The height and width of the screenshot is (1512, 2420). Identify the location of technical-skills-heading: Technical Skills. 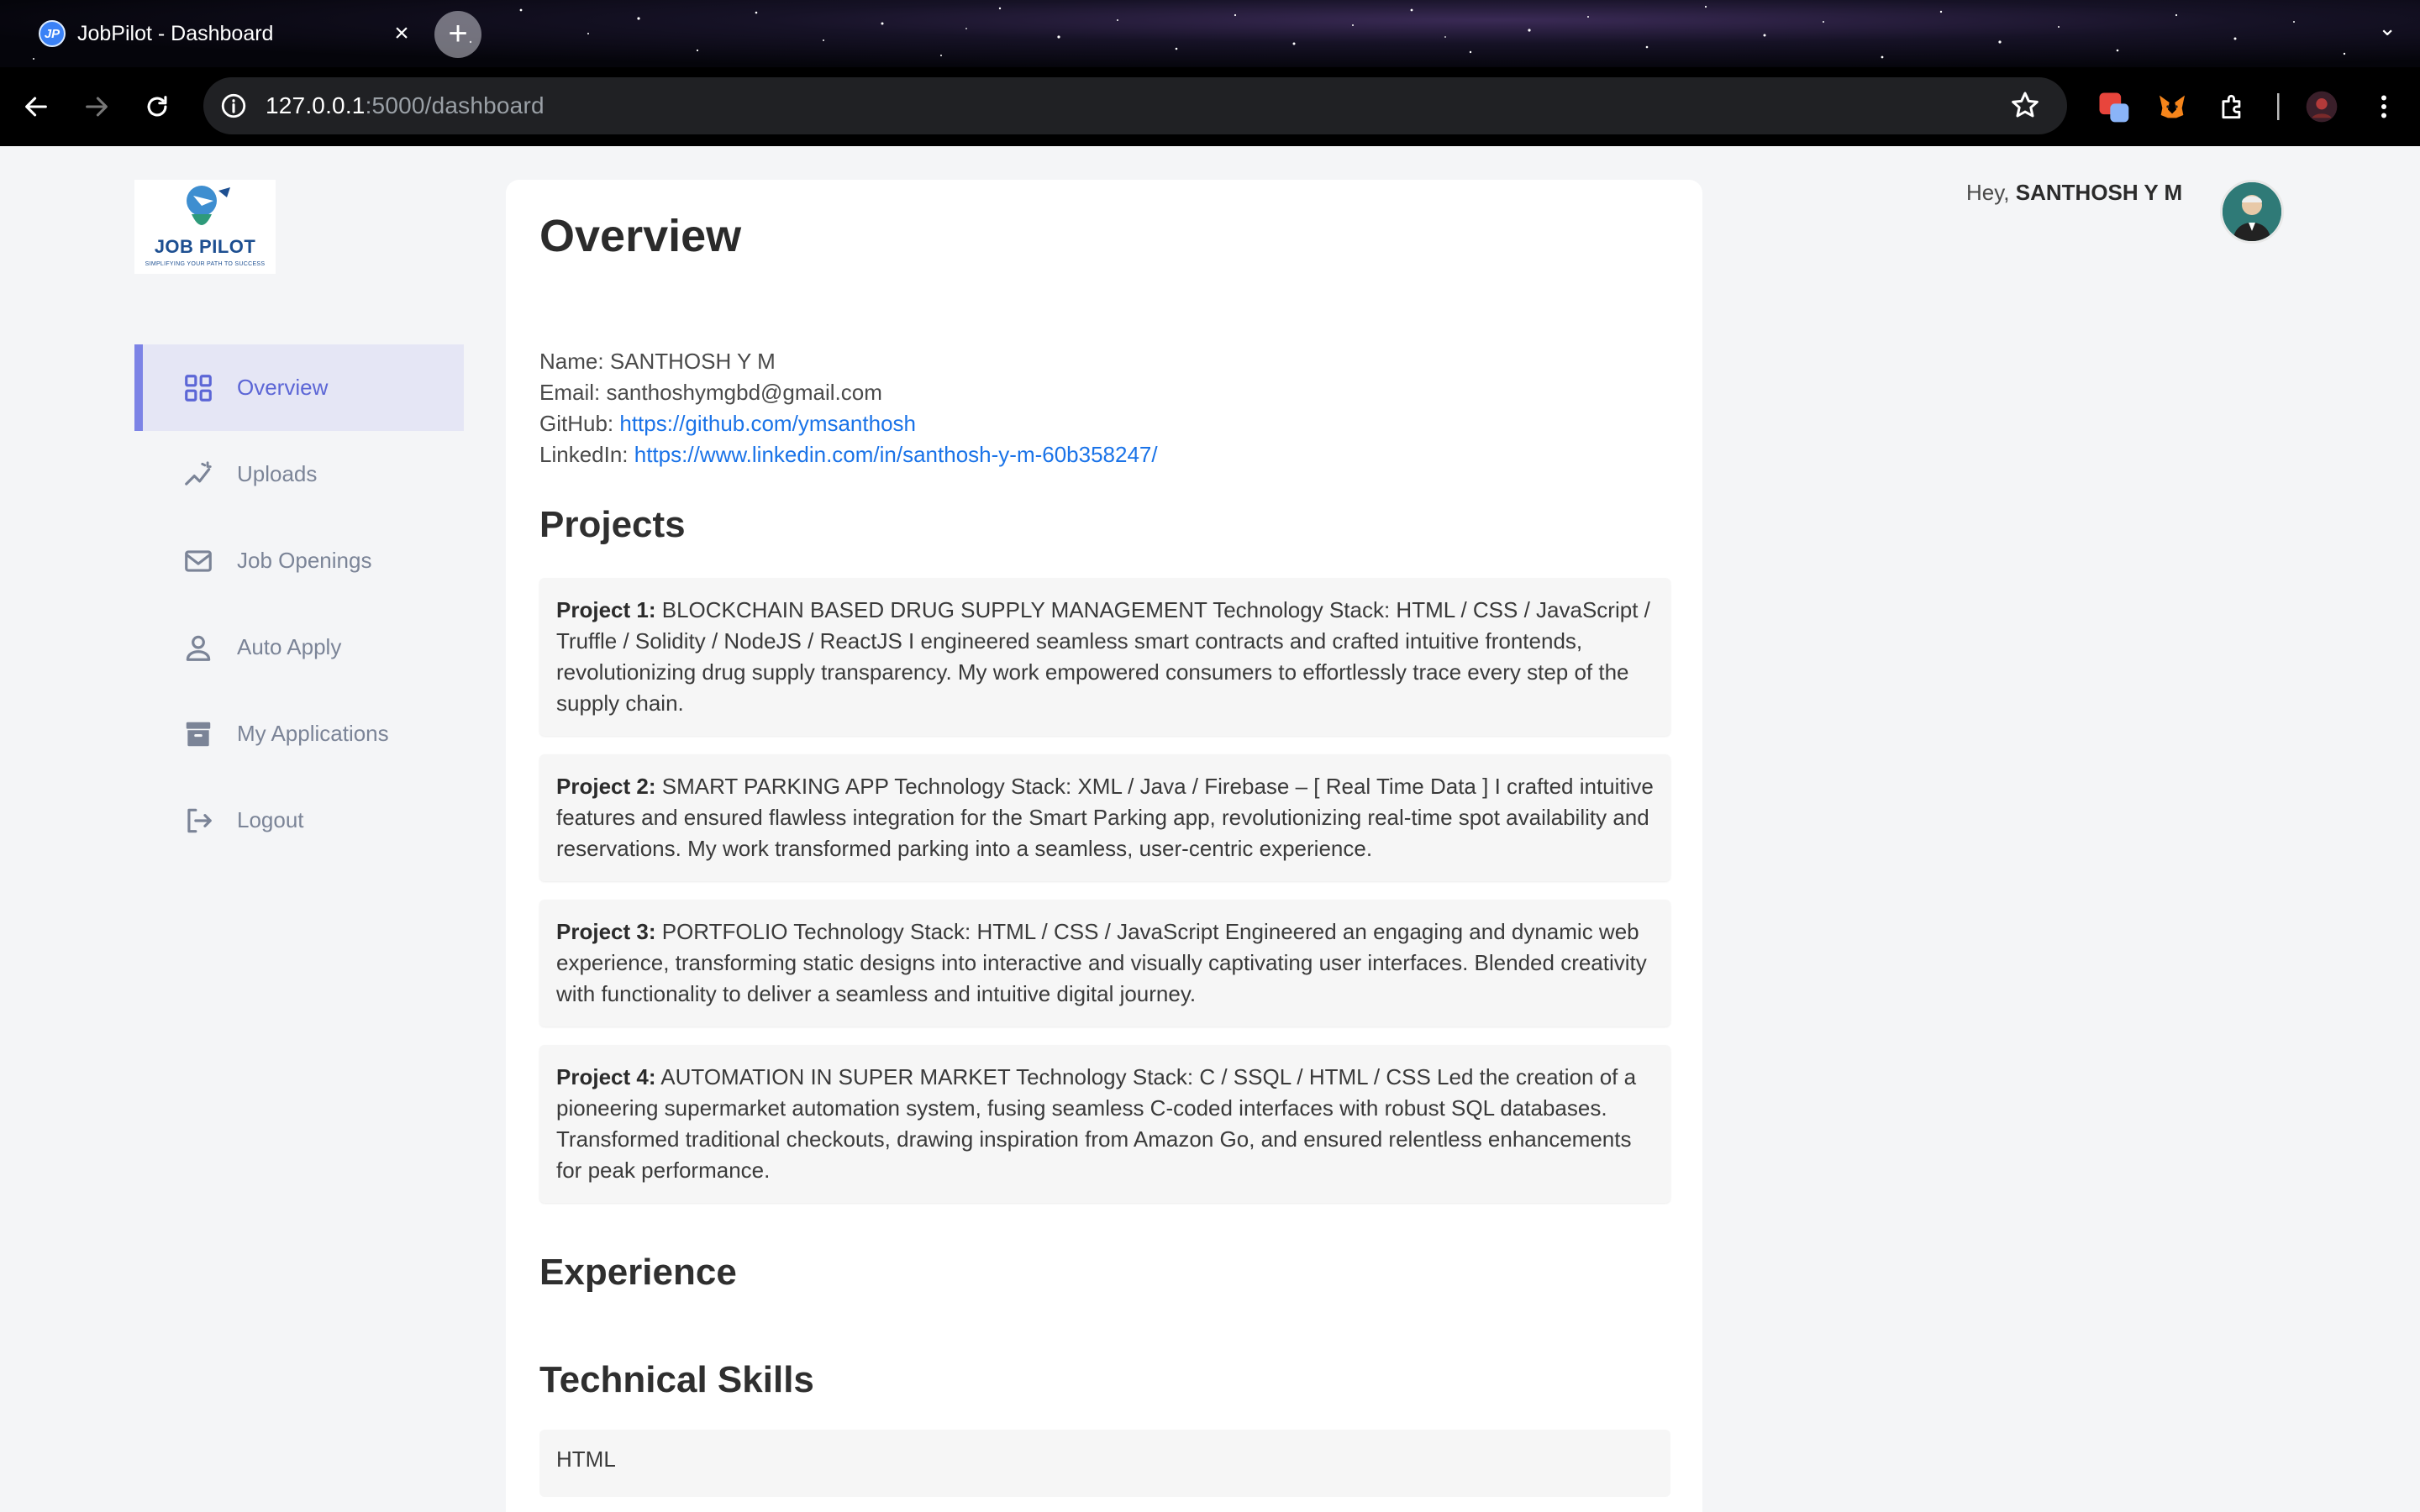
(676, 1379).